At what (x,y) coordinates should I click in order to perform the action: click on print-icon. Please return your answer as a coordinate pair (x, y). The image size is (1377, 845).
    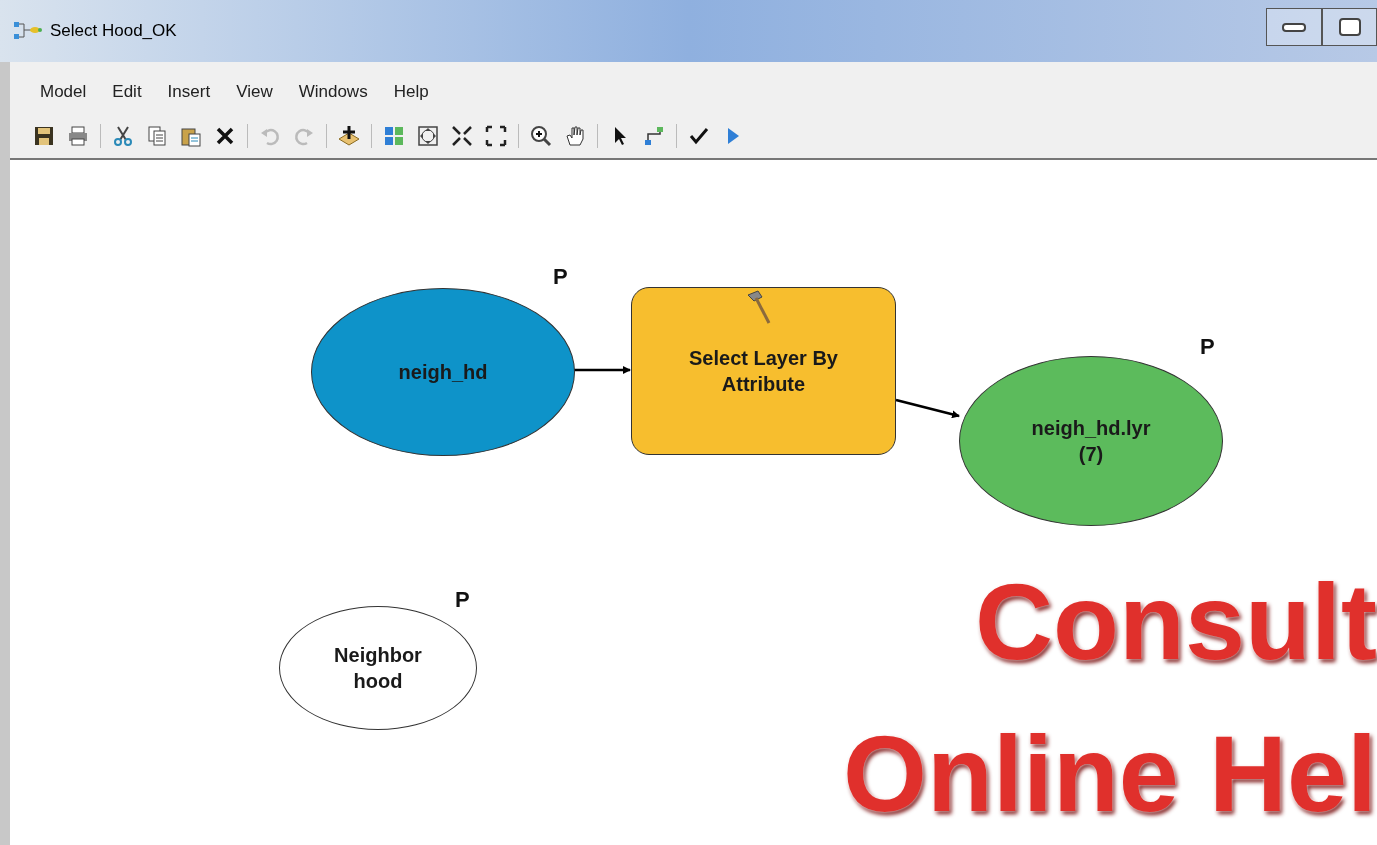
    Looking at the image, I should click on (78, 136).